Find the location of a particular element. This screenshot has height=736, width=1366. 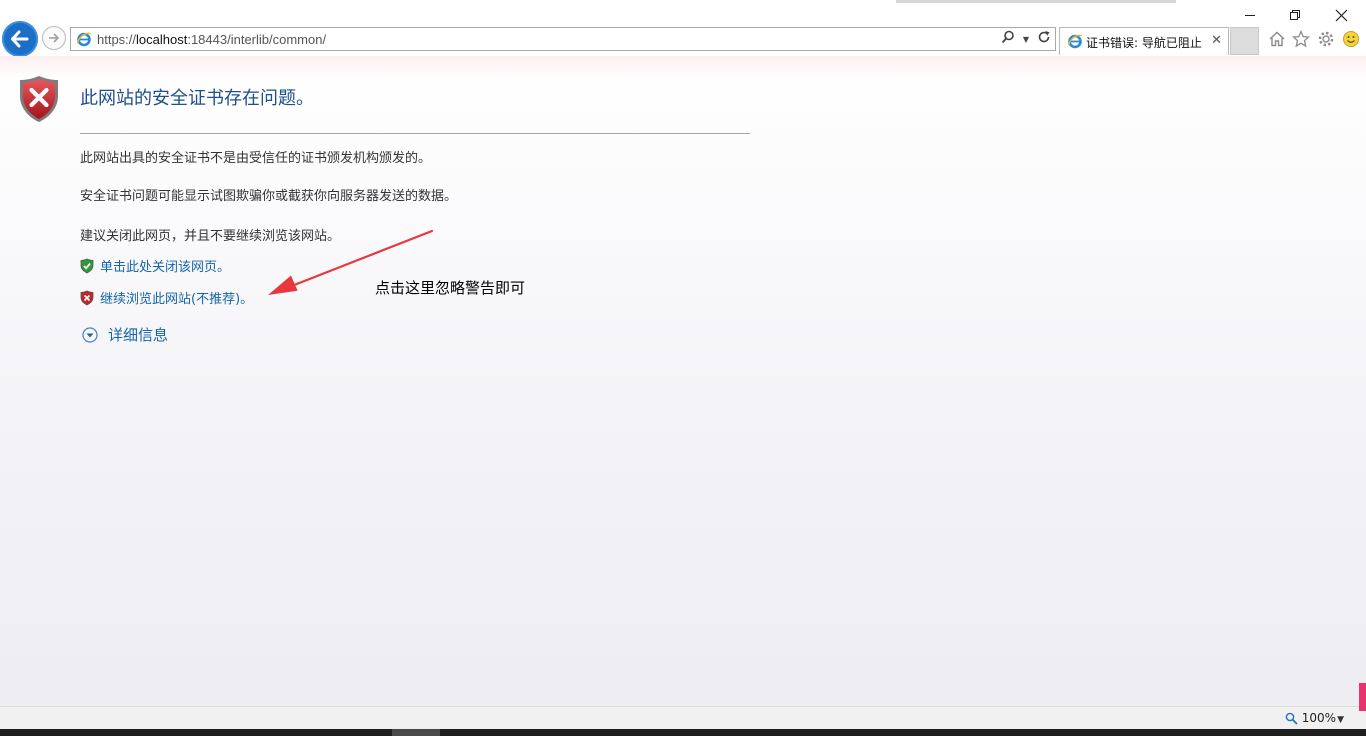

feedback-button is located at coordinates (1351, 39).